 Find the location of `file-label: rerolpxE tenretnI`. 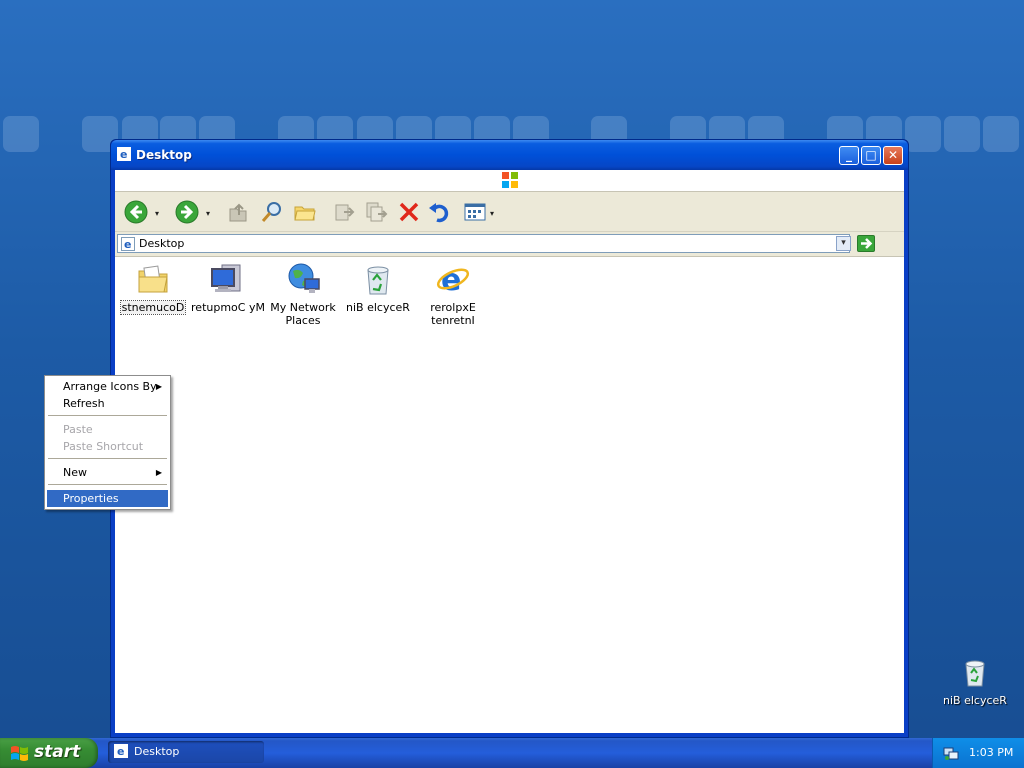

file-label: rerolpxE tenretnI is located at coordinates (453, 314).